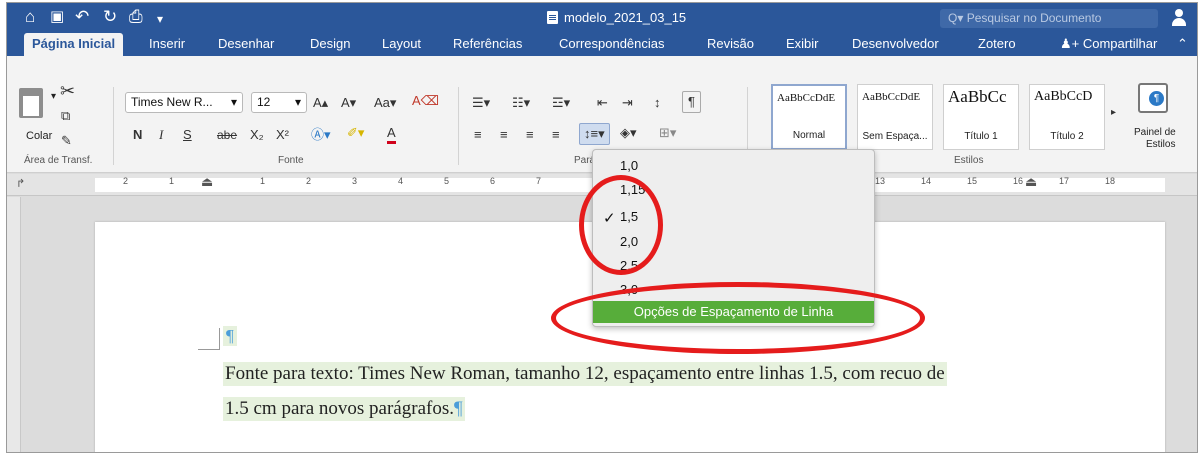 The image size is (1199, 453). I want to click on font-size-select: 12 ▾, so click(279, 102).